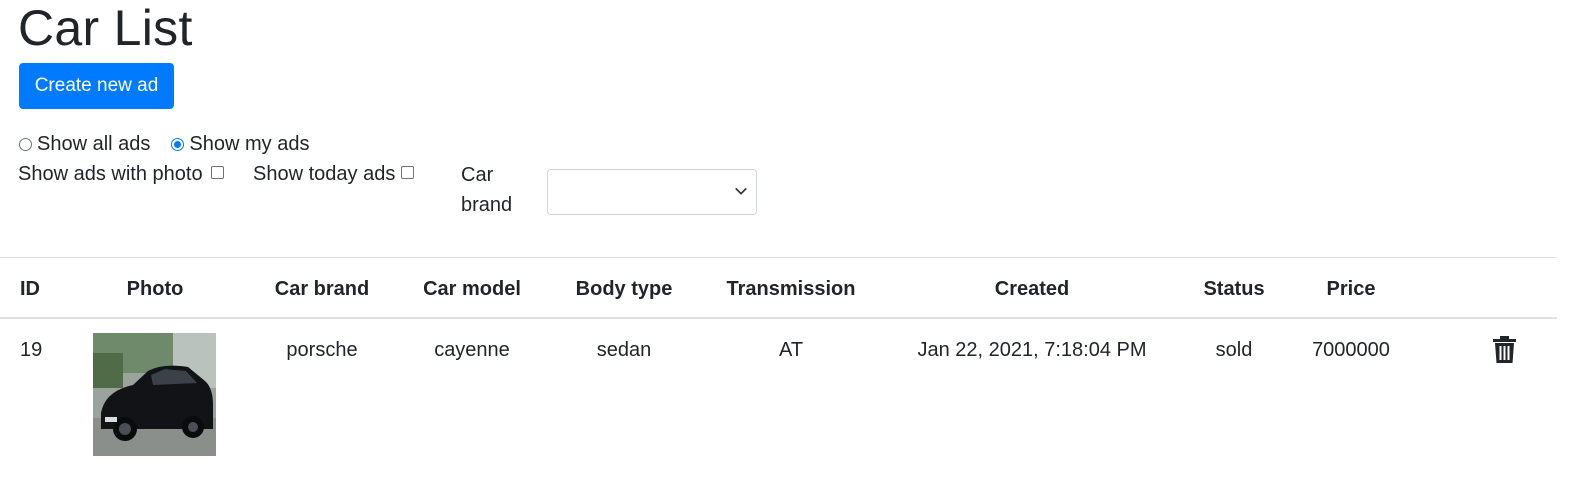 The image size is (1594, 491). I want to click on show-my-ads-label: Show my ads, so click(249, 144).